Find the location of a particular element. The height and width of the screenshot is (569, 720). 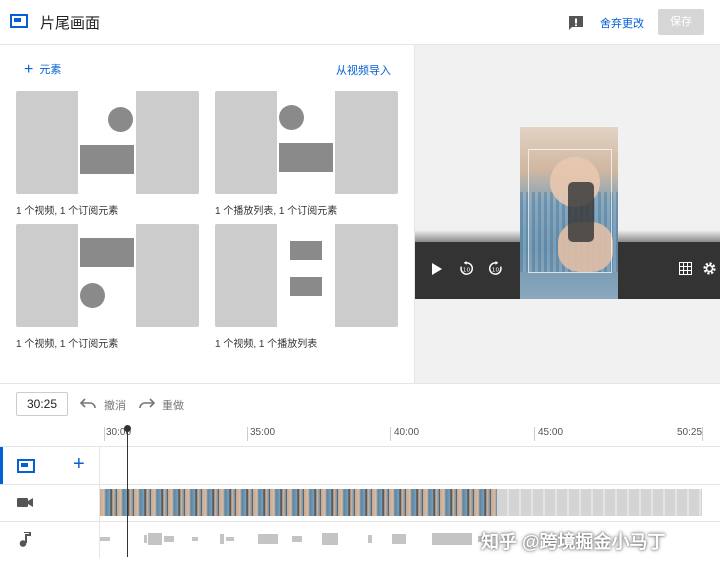

grid-icon is located at coordinates (685, 268).